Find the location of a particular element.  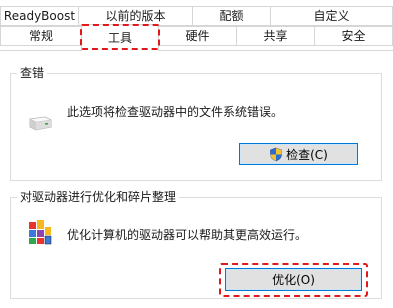

defrag-icon is located at coordinates (40, 232).